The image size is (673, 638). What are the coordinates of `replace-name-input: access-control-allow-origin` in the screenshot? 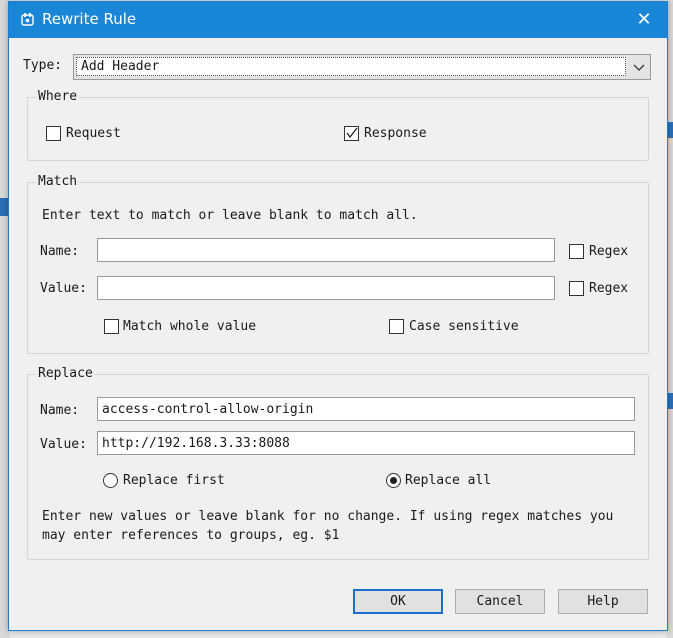 It's located at (366, 409).